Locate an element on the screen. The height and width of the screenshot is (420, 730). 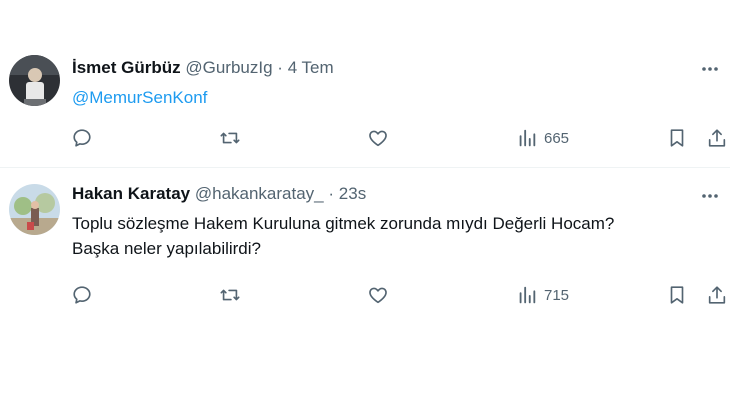
user-handle: @hakankaratay_ is located at coordinates (259, 193).